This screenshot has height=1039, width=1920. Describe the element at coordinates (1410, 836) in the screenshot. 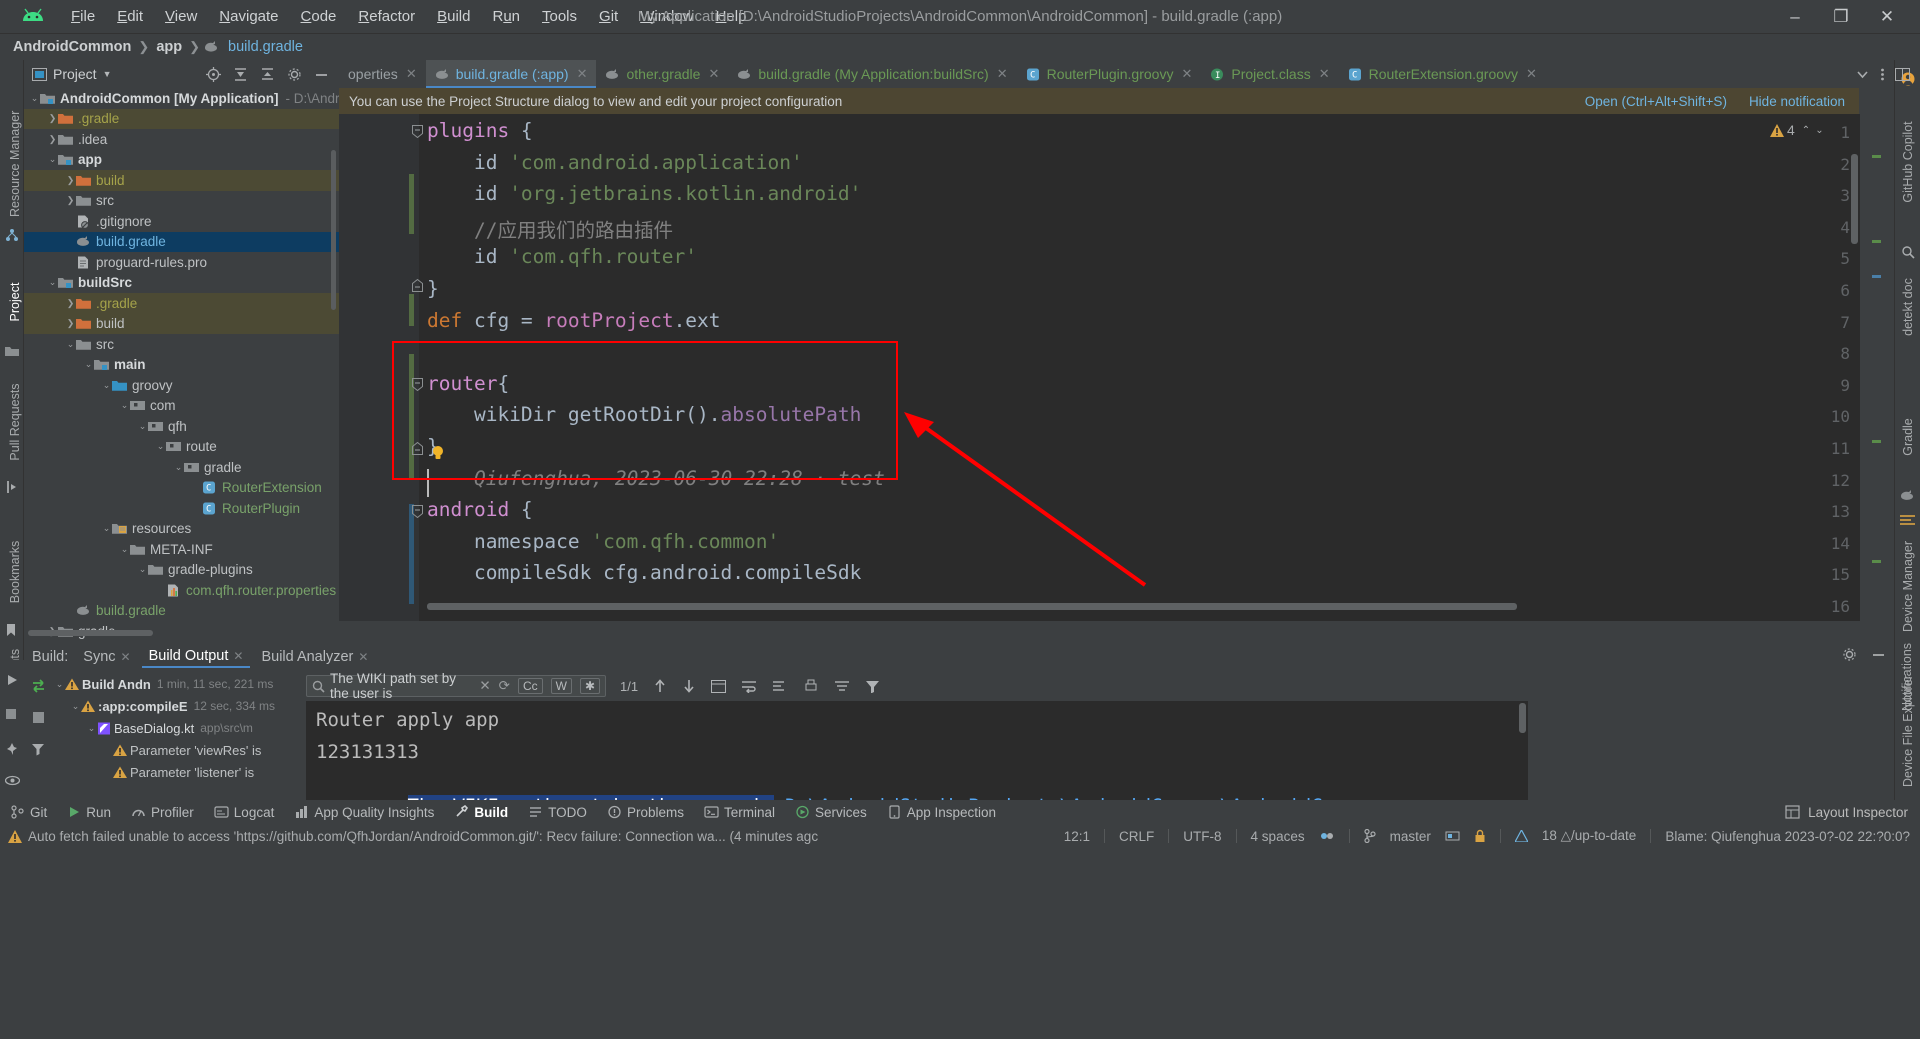

I see `git-branch-name: master` at that location.